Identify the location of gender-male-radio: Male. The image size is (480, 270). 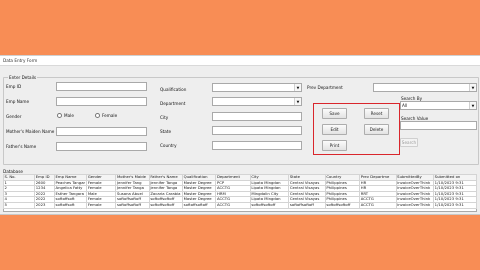
(65, 115).